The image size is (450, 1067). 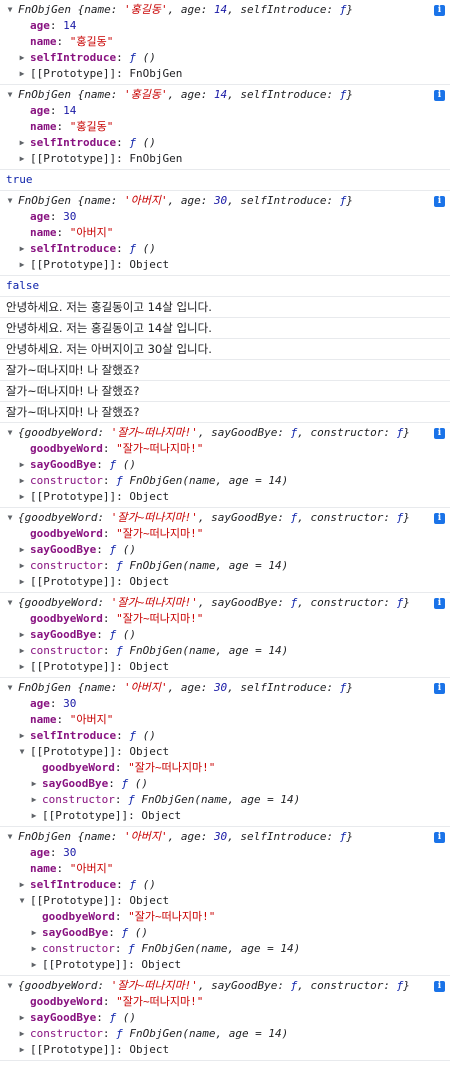 What do you see at coordinates (53, 703) in the screenshot?
I see `console-text: age: 30` at bounding box center [53, 703].